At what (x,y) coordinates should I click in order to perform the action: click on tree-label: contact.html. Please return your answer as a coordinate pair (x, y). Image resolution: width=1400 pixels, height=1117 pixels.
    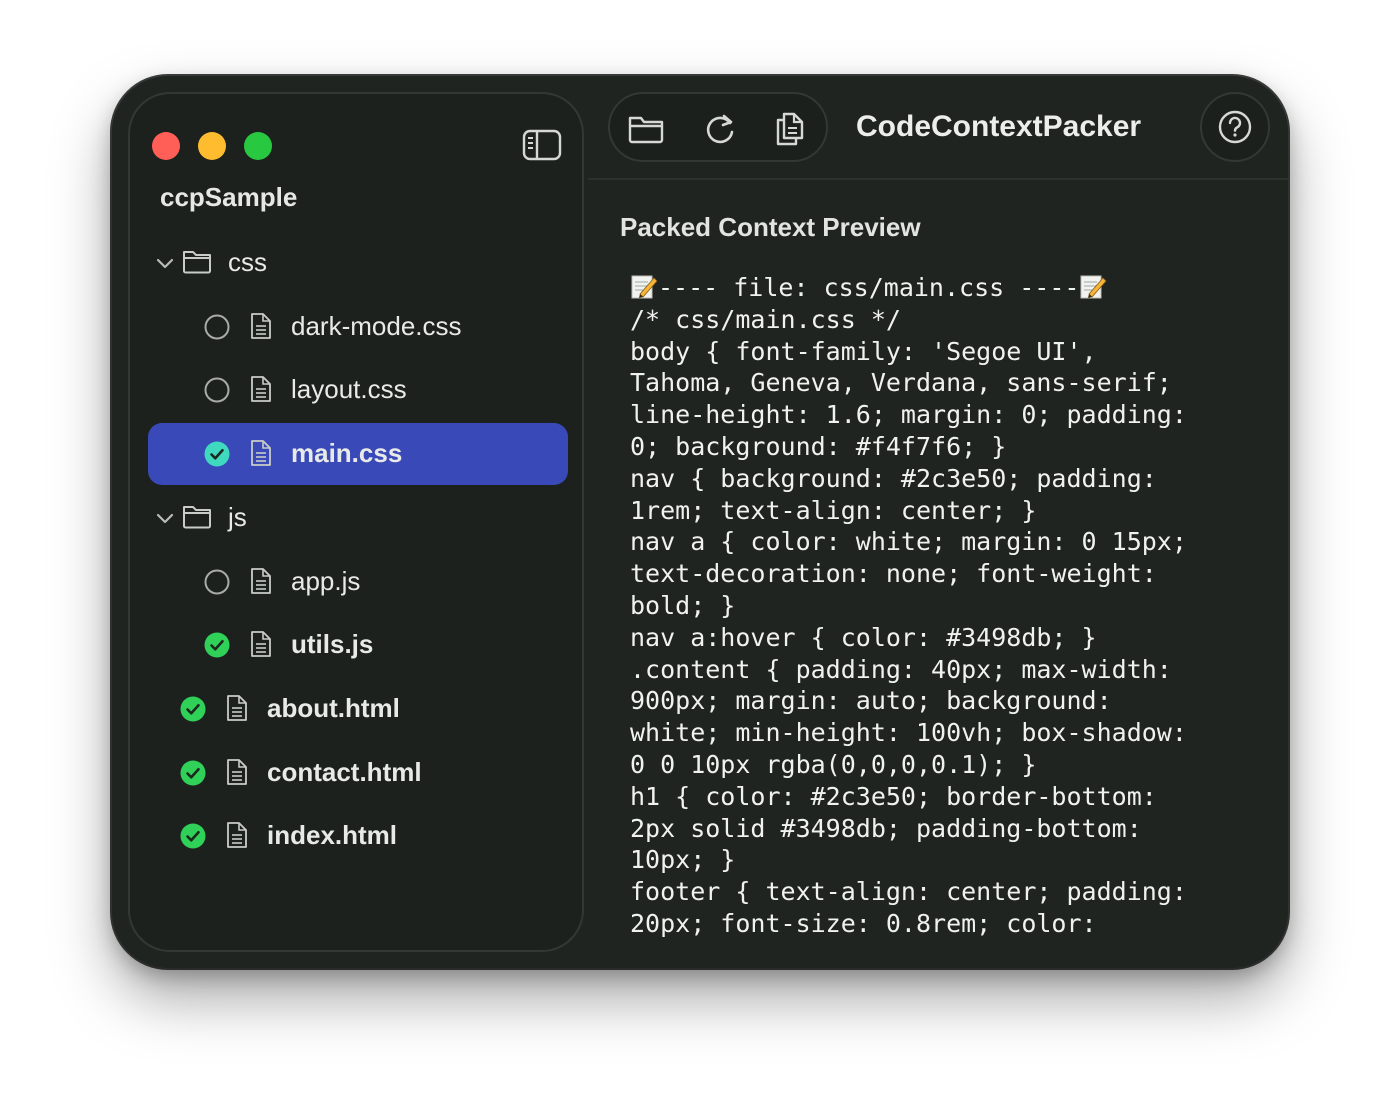
    Looking at the image, I should click on (344, 771).